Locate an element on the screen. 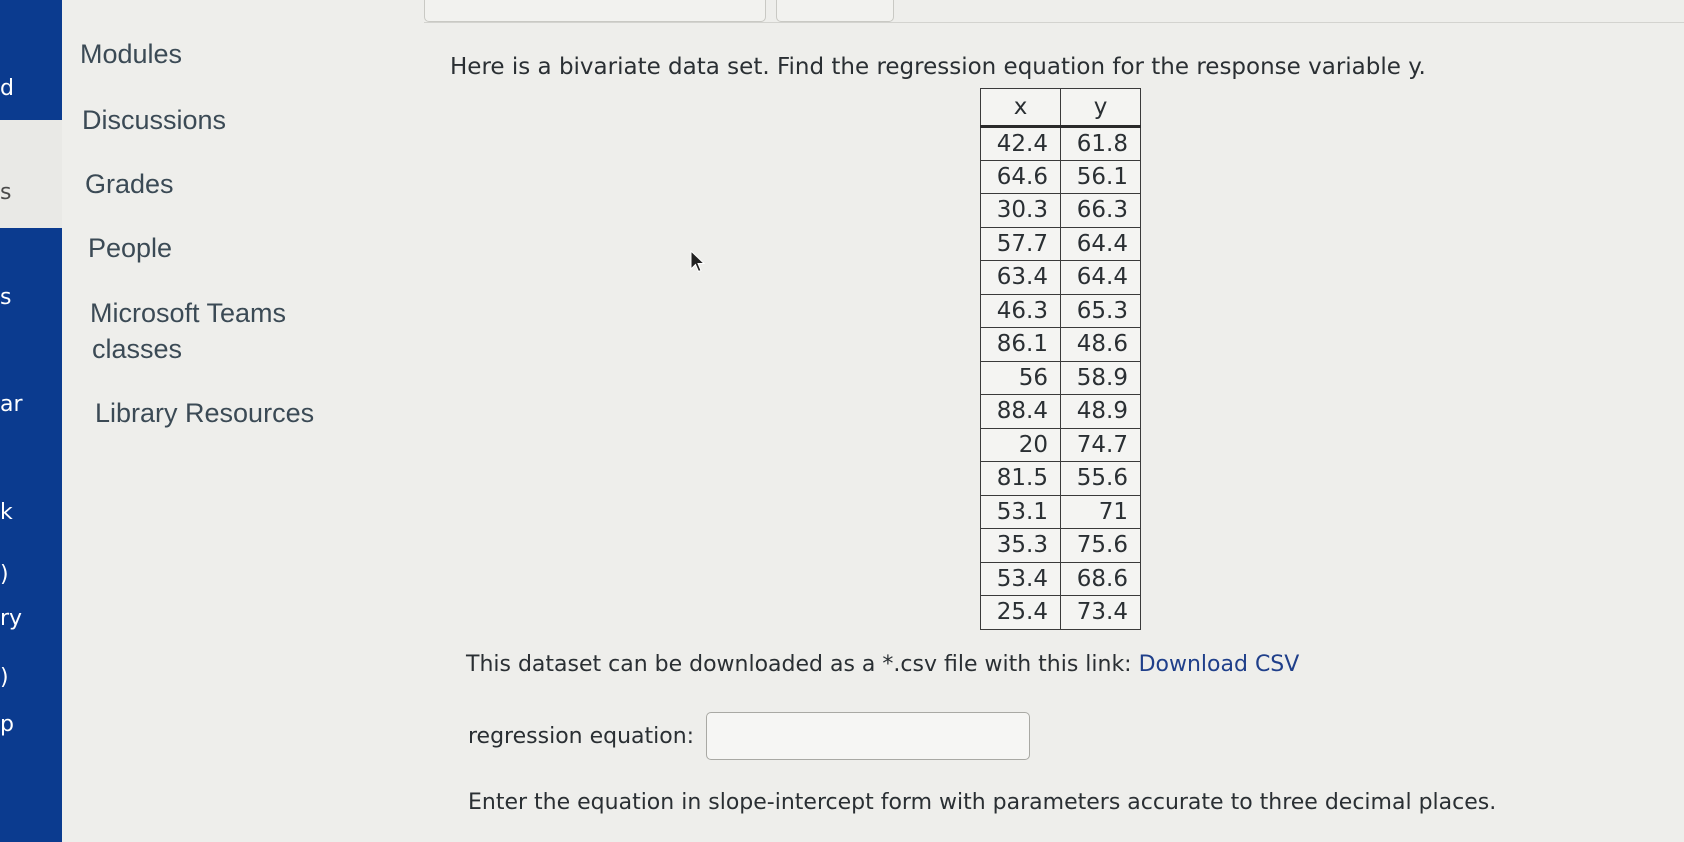 This screenshot has height=842, width=1684. course-nav-item-microsoft-teams-classes: classes is located at coordinates (137, 349).